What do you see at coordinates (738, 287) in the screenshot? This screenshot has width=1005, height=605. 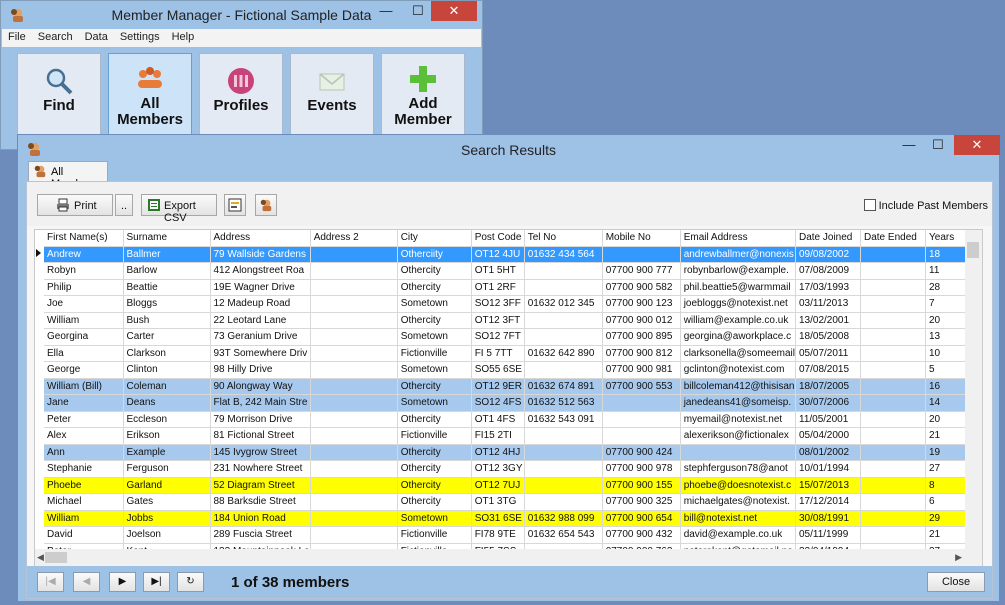 I see `table-cell: phil.beattie5@warmmail` at bounding box center [738, 287].